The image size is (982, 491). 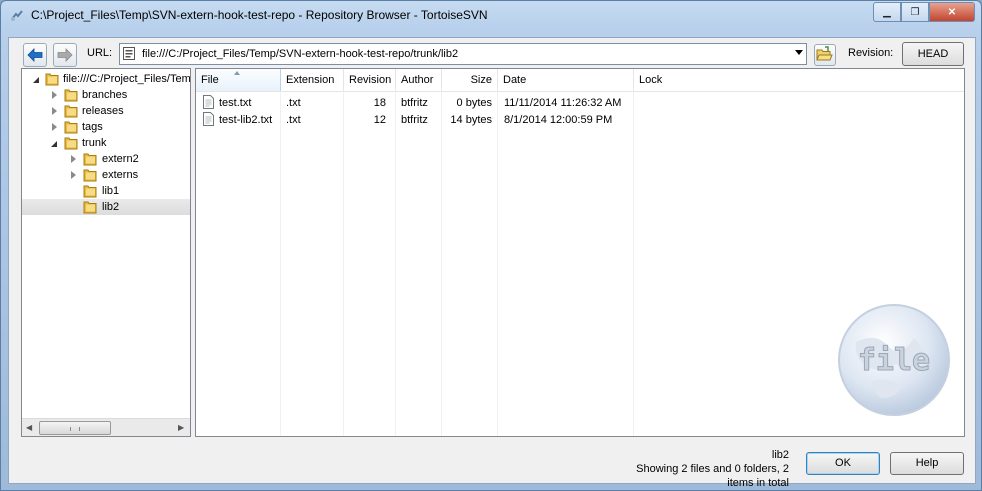 I want to click on column-header-extension: Extension, so click(x=312, y=80).